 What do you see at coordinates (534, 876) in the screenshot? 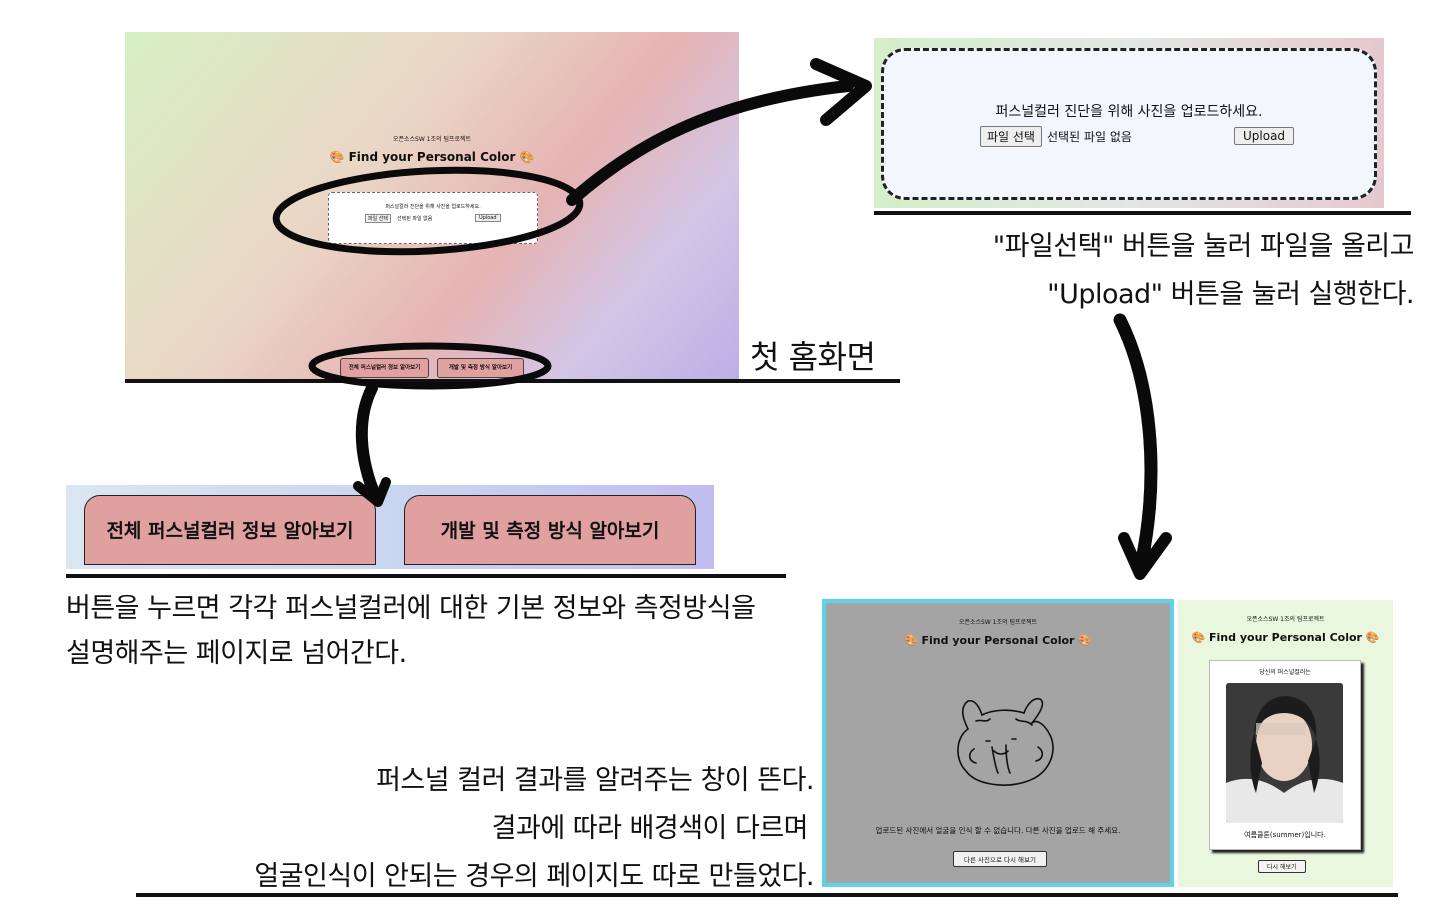
I see `result-caption-line3: 얼굴인식이 안되는 경우의 페이지도 따로 만들었다.` at bounding box center [534, 876].